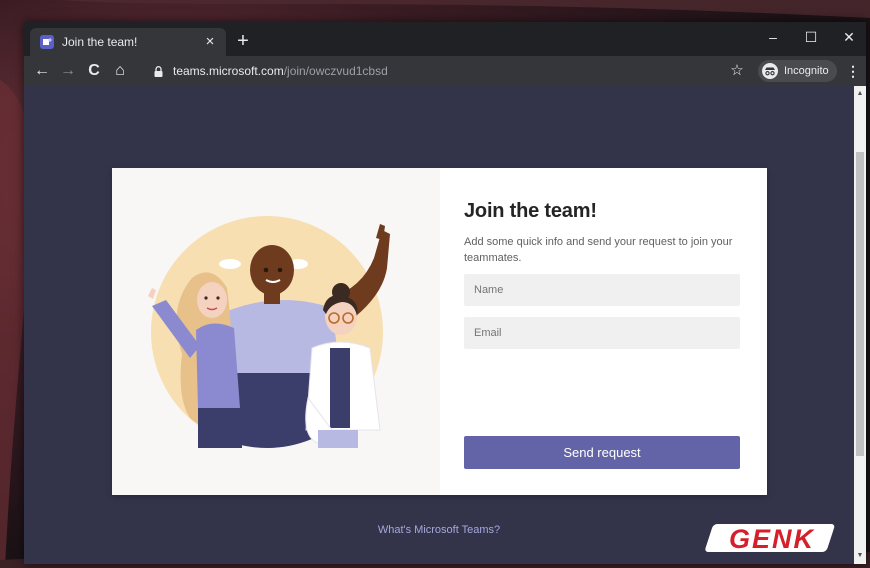 The image size is (870, 568). What do you see at coordinates (439, 530) in the screenshot?
I see `whats-teams-link-text: What's Microsoft Teams?` at bounding box center [439, 530].